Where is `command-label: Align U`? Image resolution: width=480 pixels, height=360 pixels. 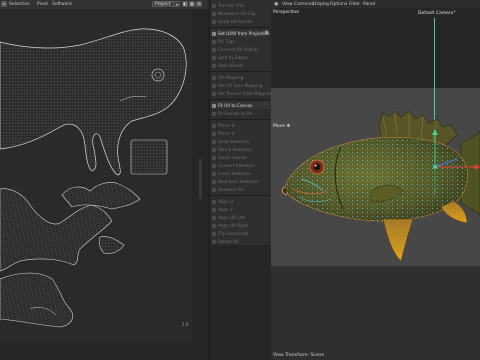 command-label: Align U is located at coordinates (225, 201).